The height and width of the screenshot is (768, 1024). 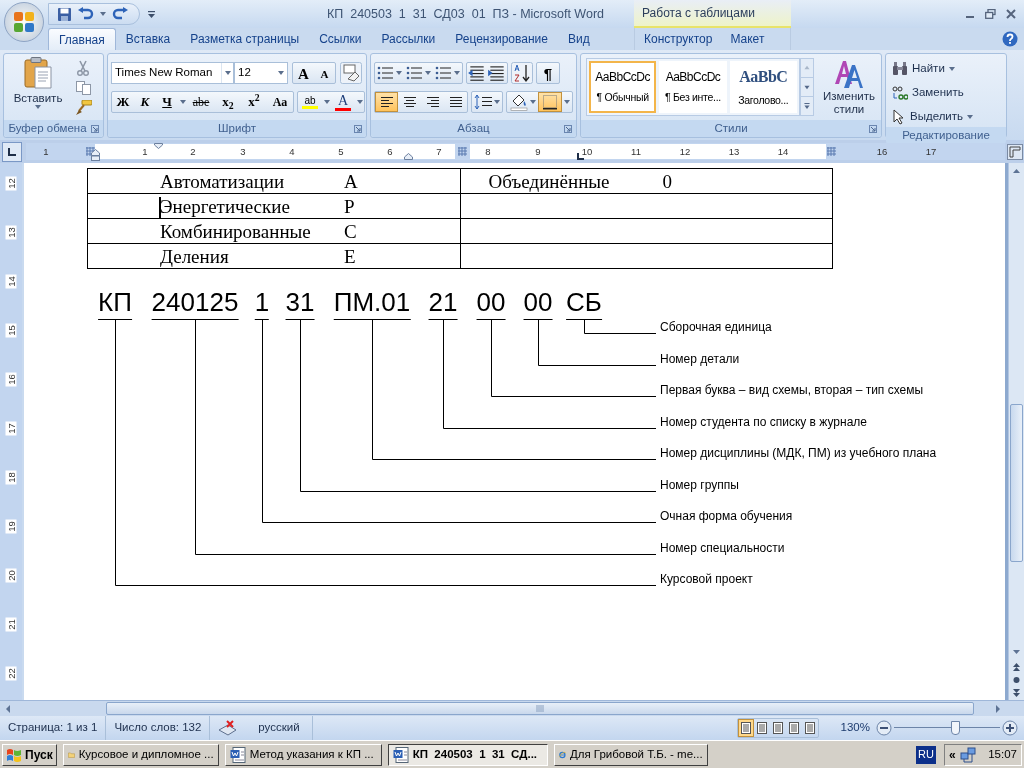 What do you see at coordinates (64, 14) in the screenshot?
I see `save-icon` at bounding box center [64, 14].